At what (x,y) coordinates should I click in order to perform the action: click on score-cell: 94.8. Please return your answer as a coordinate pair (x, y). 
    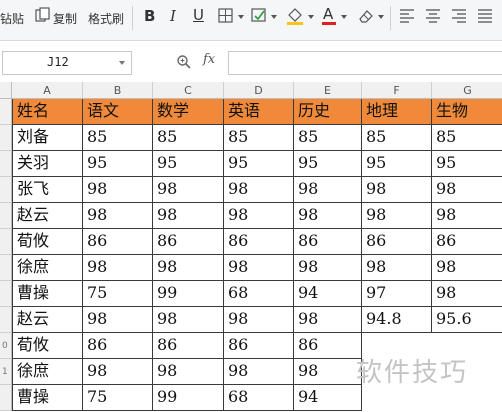
    Looking at the image, I should click on (397, 320).